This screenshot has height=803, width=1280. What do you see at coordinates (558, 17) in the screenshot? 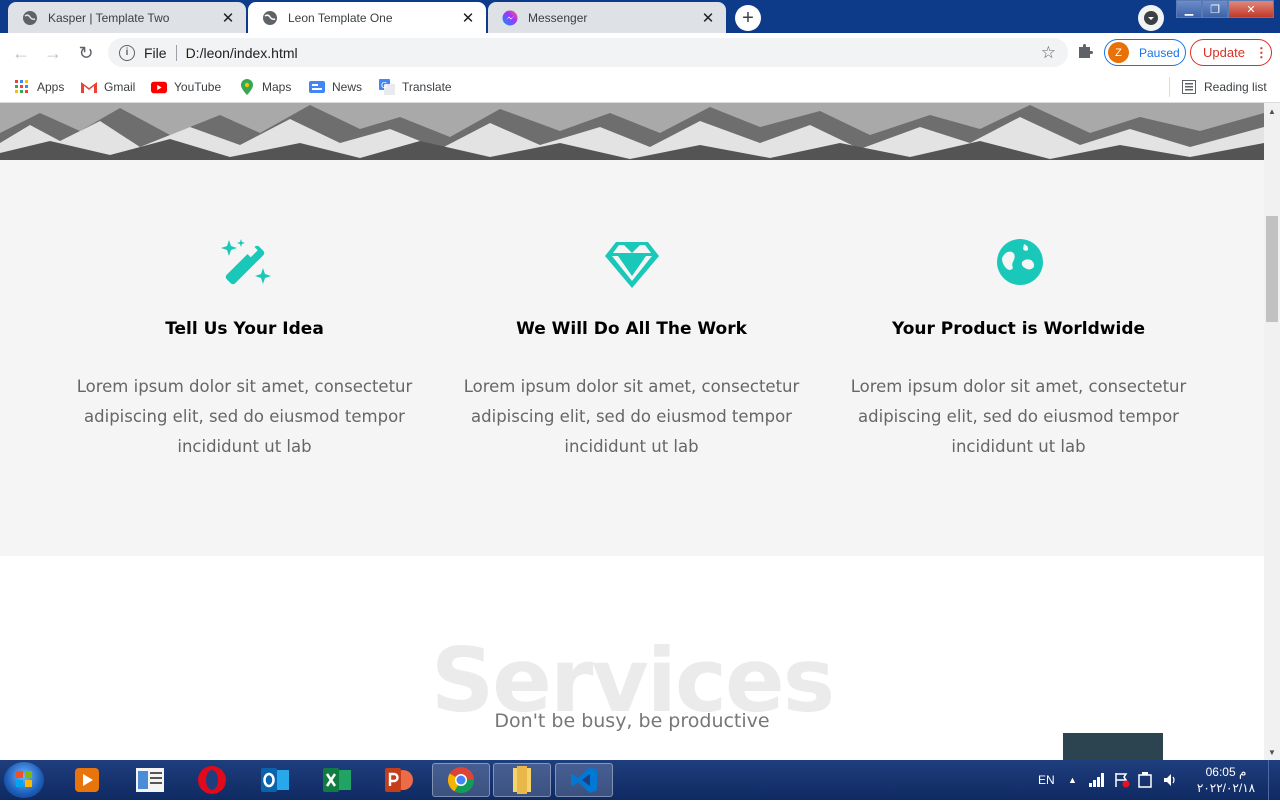
I see `tab-label: Messenger` at bounding box center [558, 17].